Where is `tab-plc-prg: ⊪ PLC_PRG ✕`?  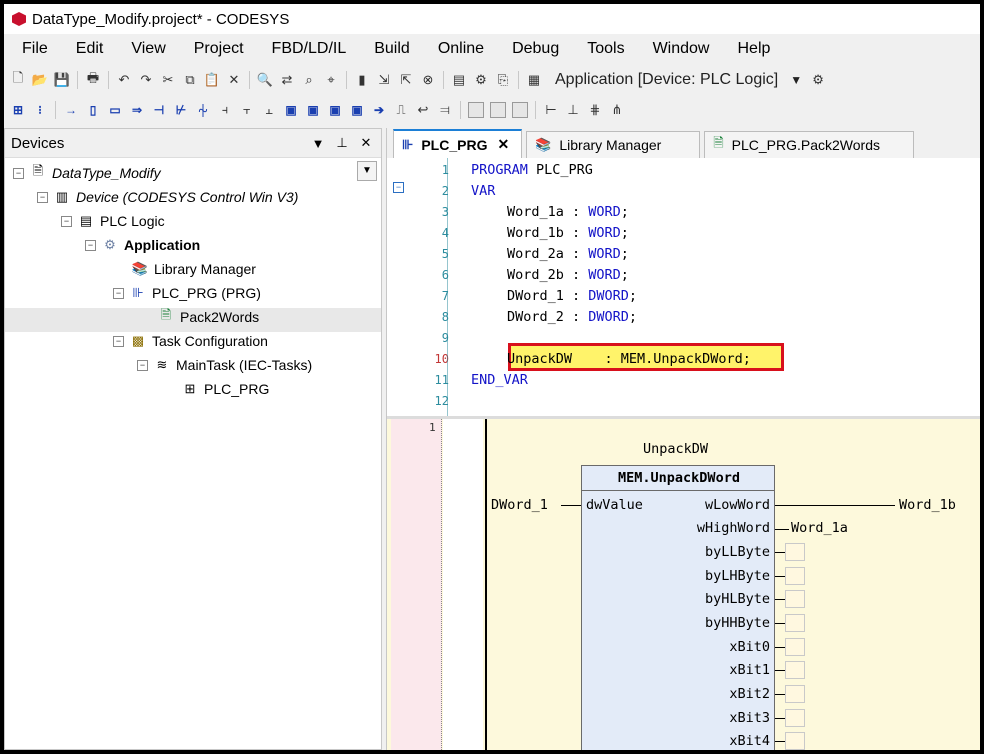 tab-plc-prg: ⊪ PLC_PRG ✕ is located at coordinates (458, 143).